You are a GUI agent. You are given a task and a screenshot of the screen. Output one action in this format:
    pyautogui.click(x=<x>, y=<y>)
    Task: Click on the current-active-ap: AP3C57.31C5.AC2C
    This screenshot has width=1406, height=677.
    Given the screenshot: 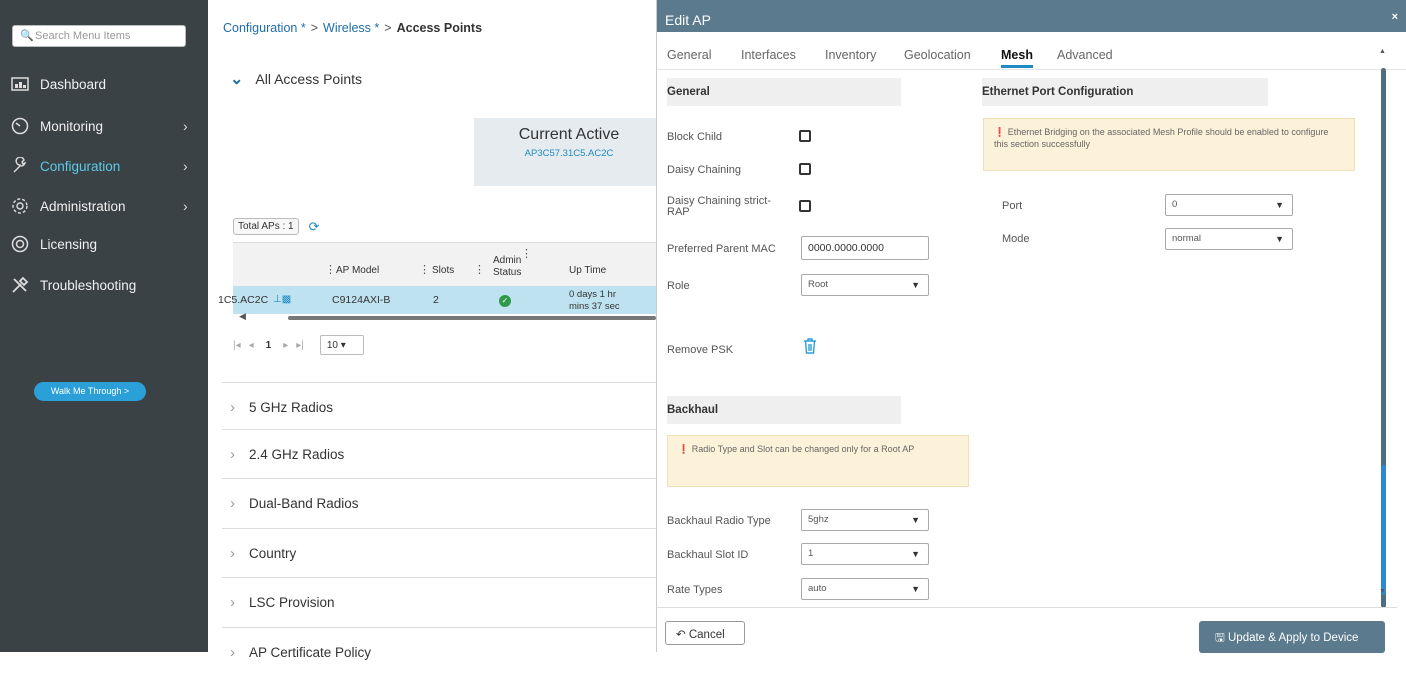 What is the action you would take?
    pyautogui.click(x=569, y=151)
    